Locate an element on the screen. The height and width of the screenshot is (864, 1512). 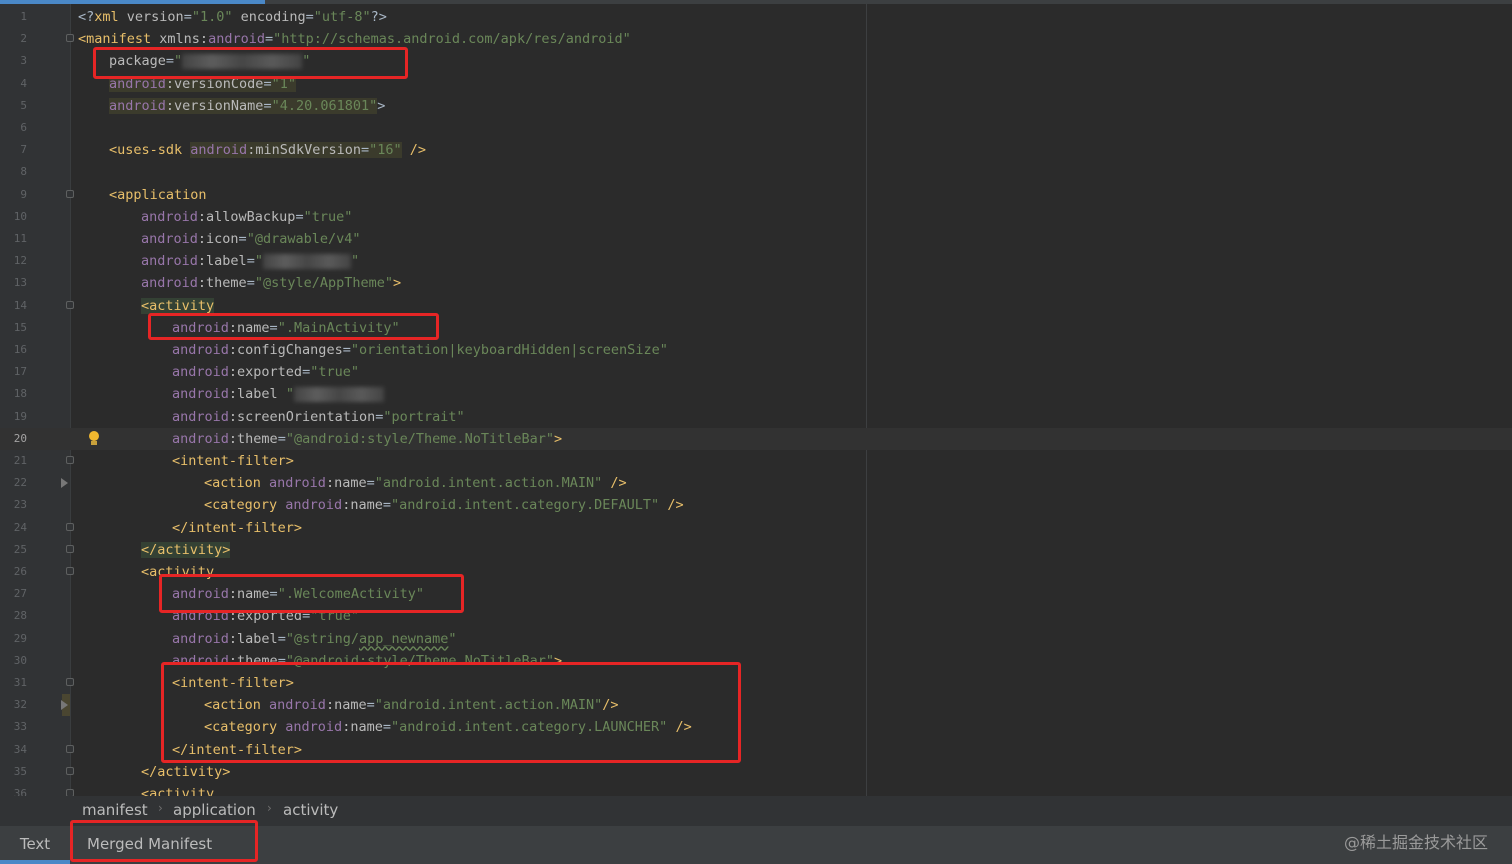
tab-text-label: Text is located at coordinates (35, 844).